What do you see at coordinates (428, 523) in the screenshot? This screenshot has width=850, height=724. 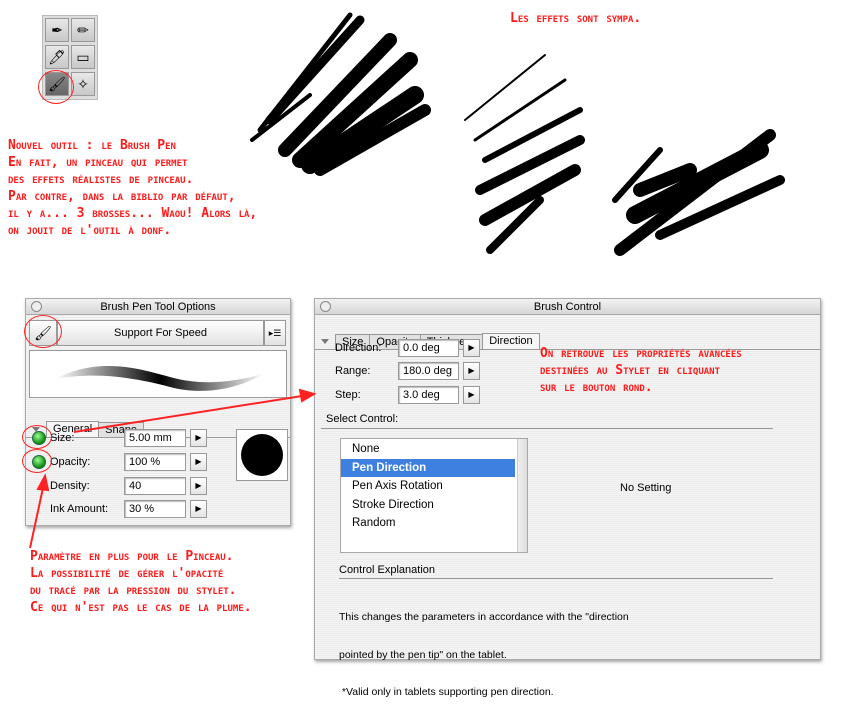 I see `list-item-random: Random` at bounding box center [428, 523].